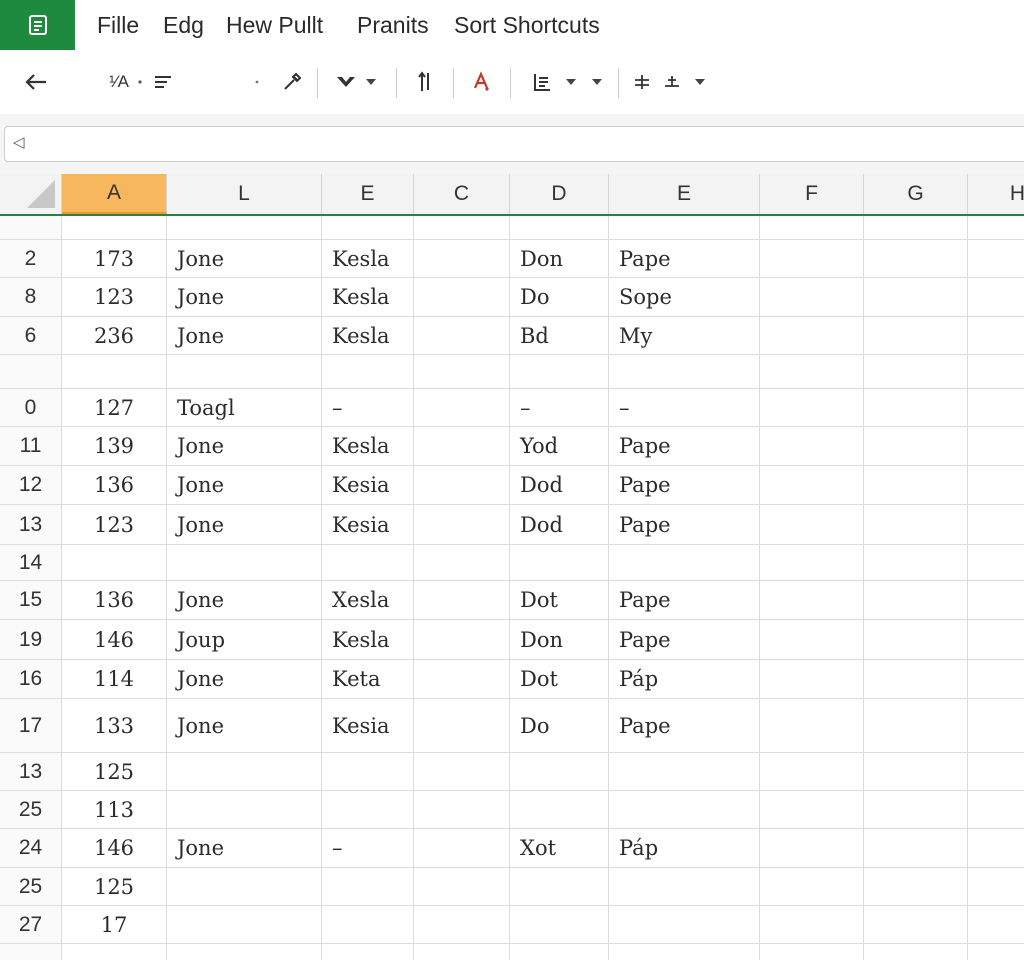 The image size is (1024, 960). I want to click on row-header: 11, so click(31, 446).